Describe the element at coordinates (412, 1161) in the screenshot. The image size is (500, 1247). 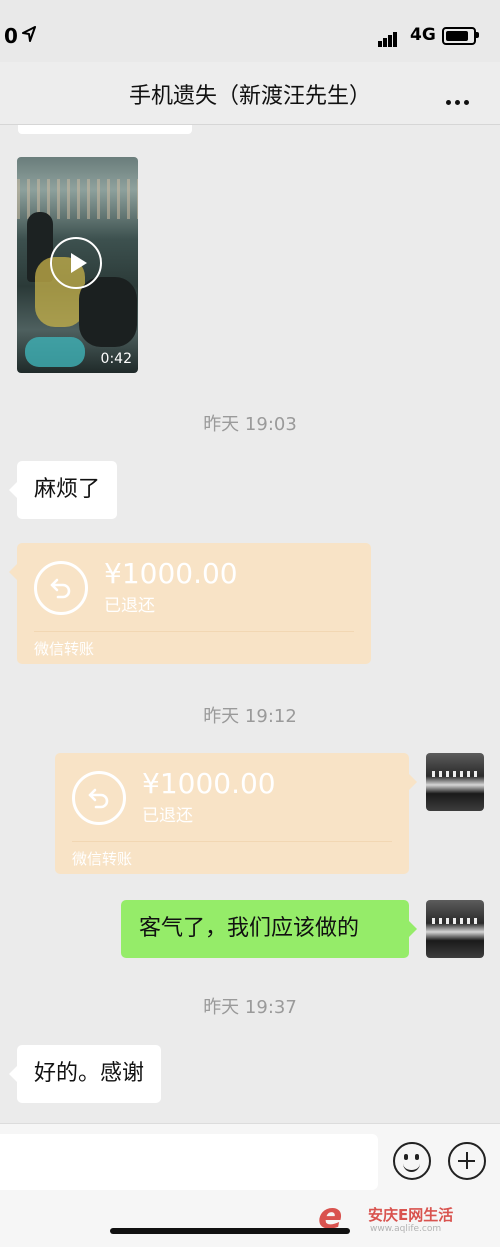
I see `emoji-icon` at that location.